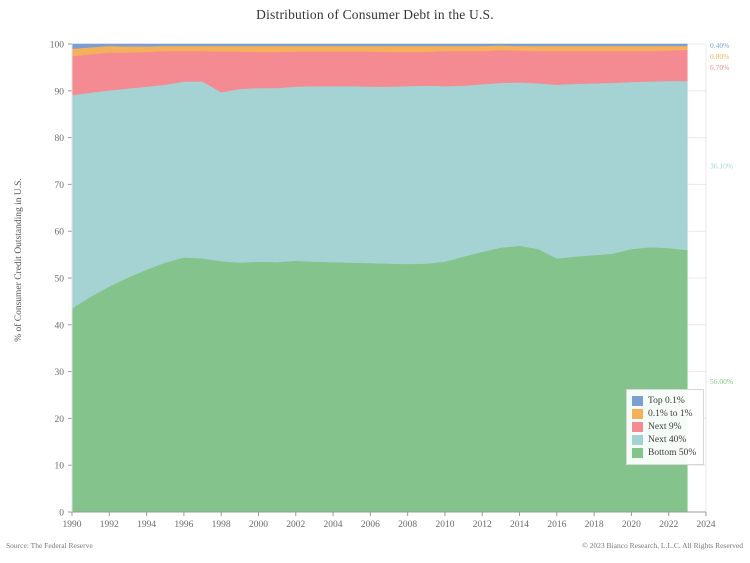 The image size is (750, 563). I want to click on svg-text: 2024, so click(706, 525).